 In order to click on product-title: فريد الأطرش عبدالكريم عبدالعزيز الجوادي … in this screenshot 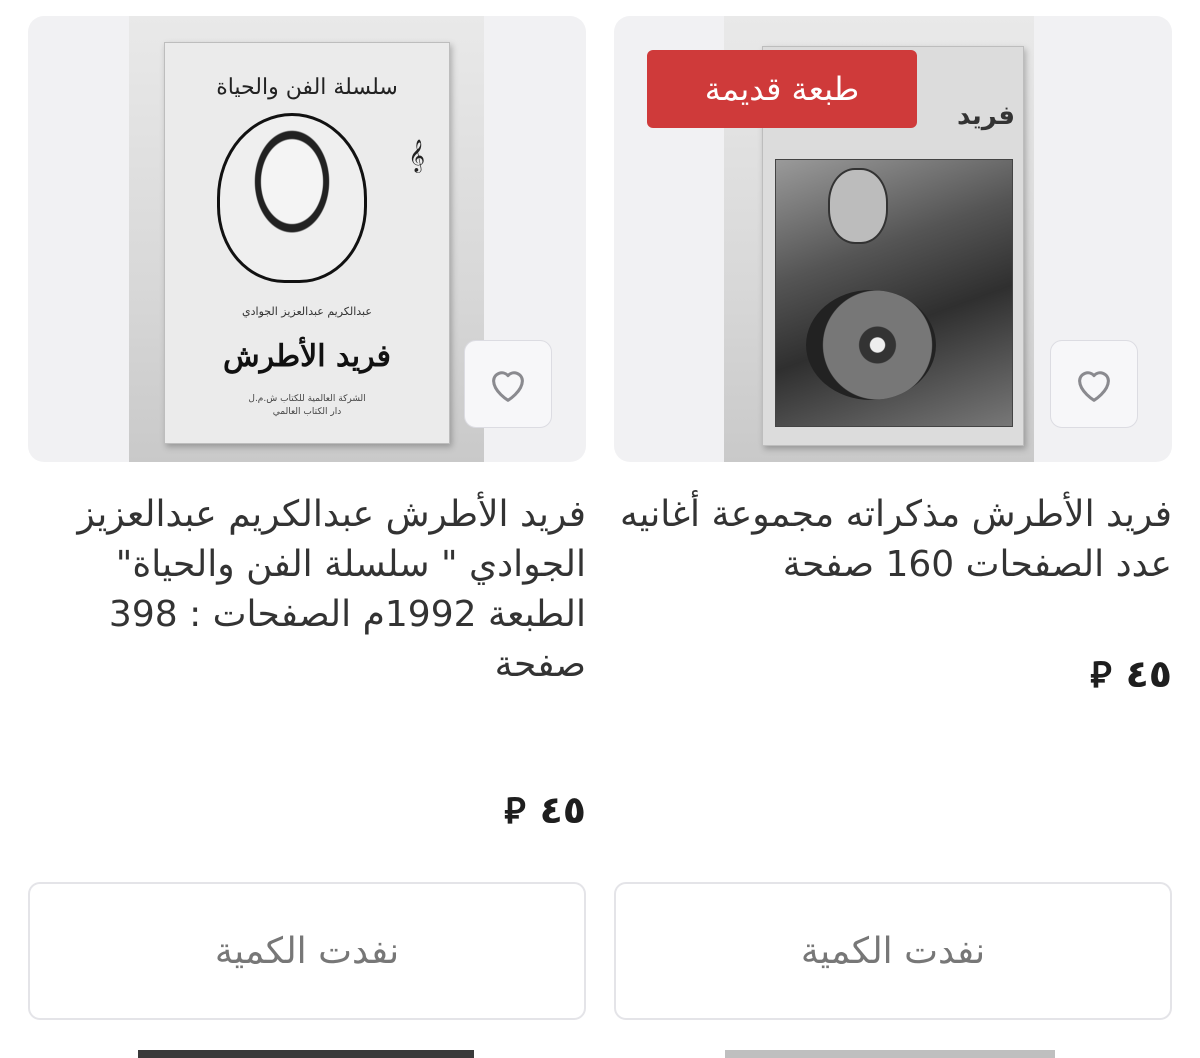, I will do `click(307, 590)`.